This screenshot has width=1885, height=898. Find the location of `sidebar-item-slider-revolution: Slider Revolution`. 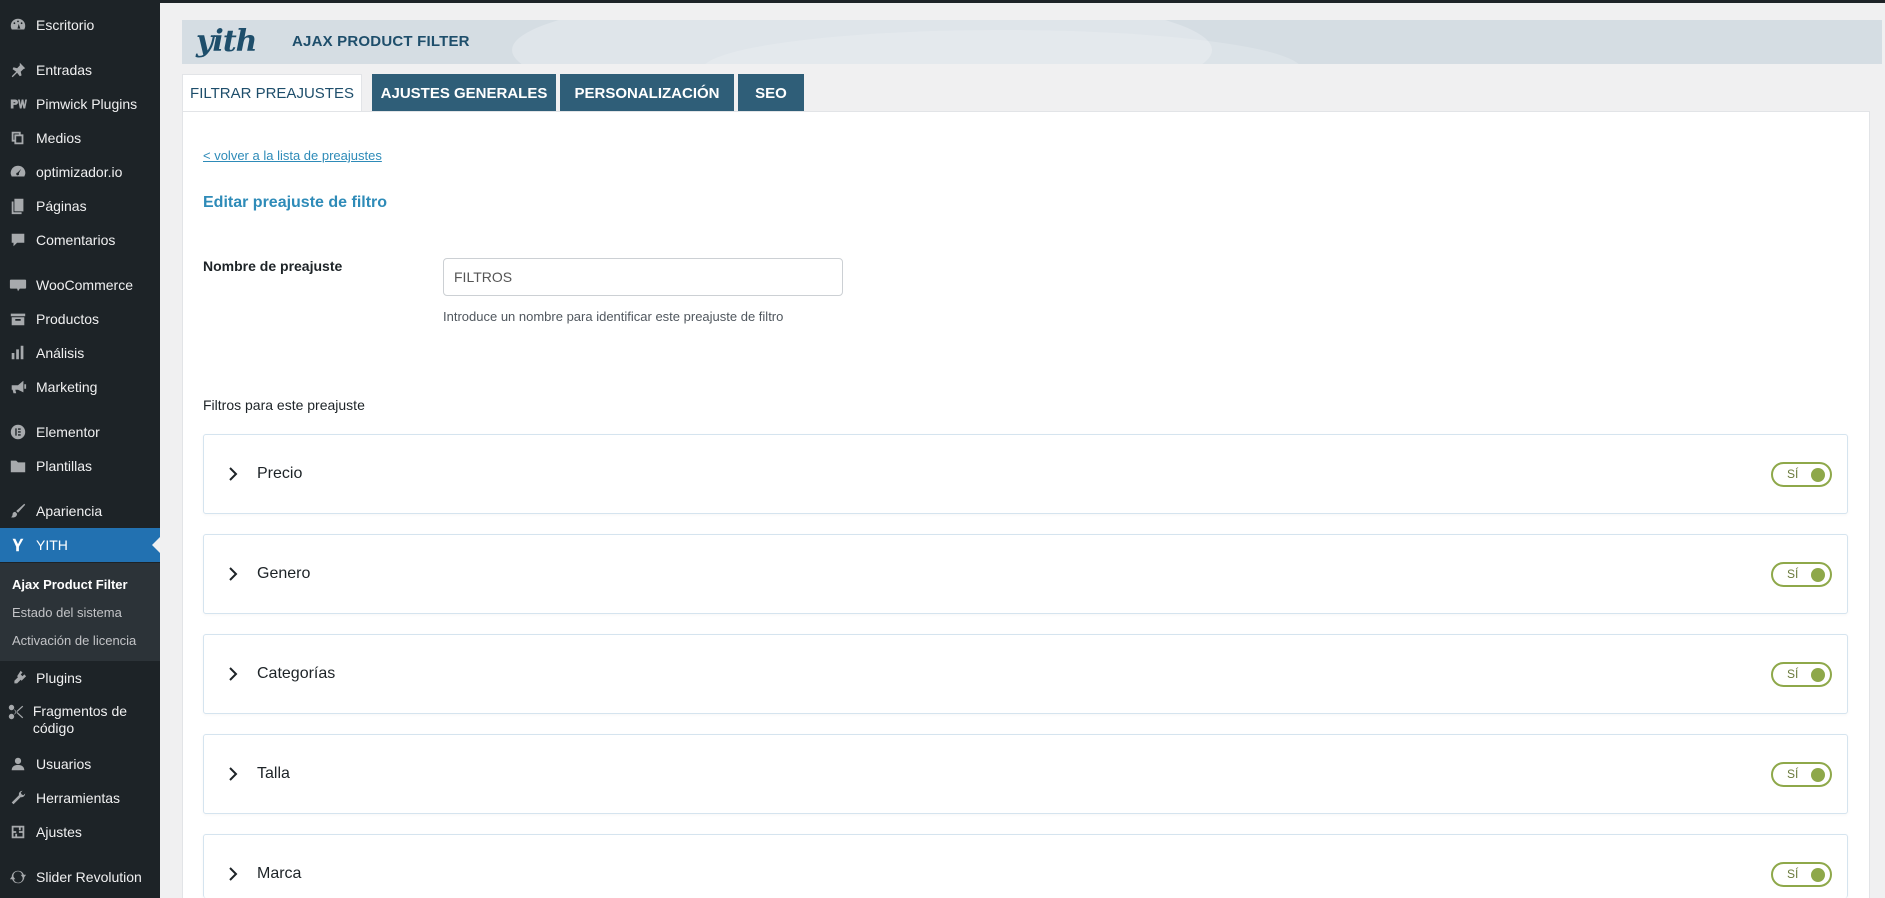

sidebar-item-slider-revolution: Slider Revolution is located at coordinates (80, 877).